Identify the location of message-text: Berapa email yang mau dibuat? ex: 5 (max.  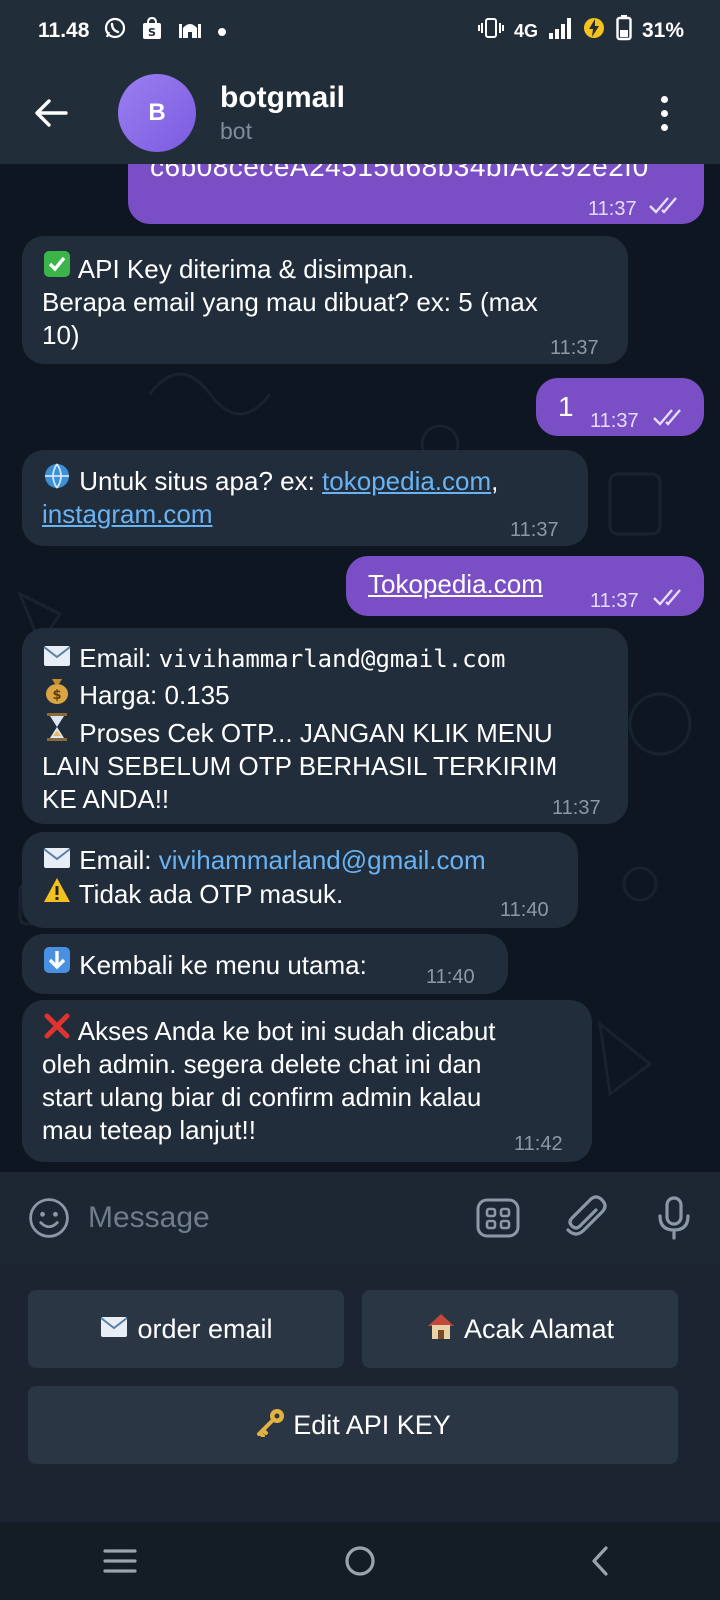
(290, 302).